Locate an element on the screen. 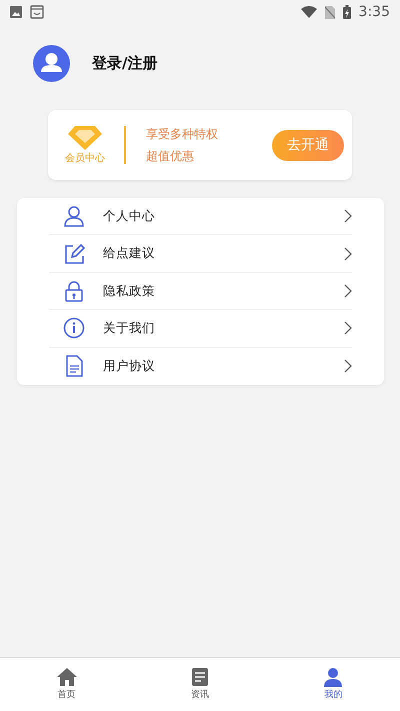  battery-icon is located at coordinates (346, 12).